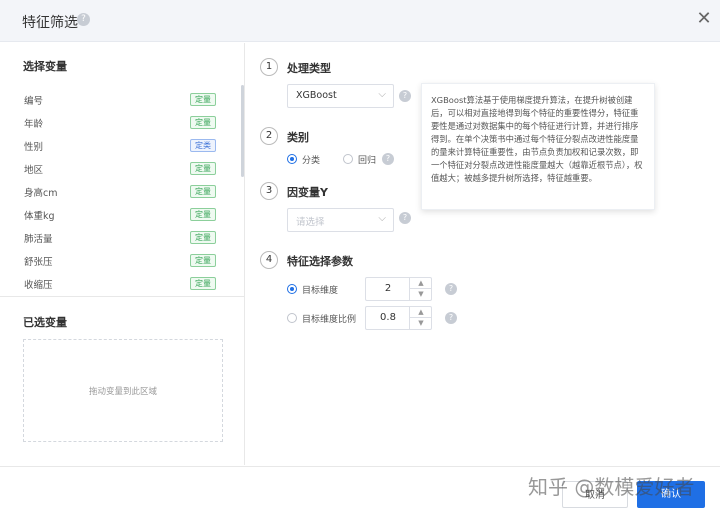 The image size is (720, 512). What do you see at coordinates (269, 136) in the screenshot?
I see `step-2-number: 2` at bounding box center [269, 136].